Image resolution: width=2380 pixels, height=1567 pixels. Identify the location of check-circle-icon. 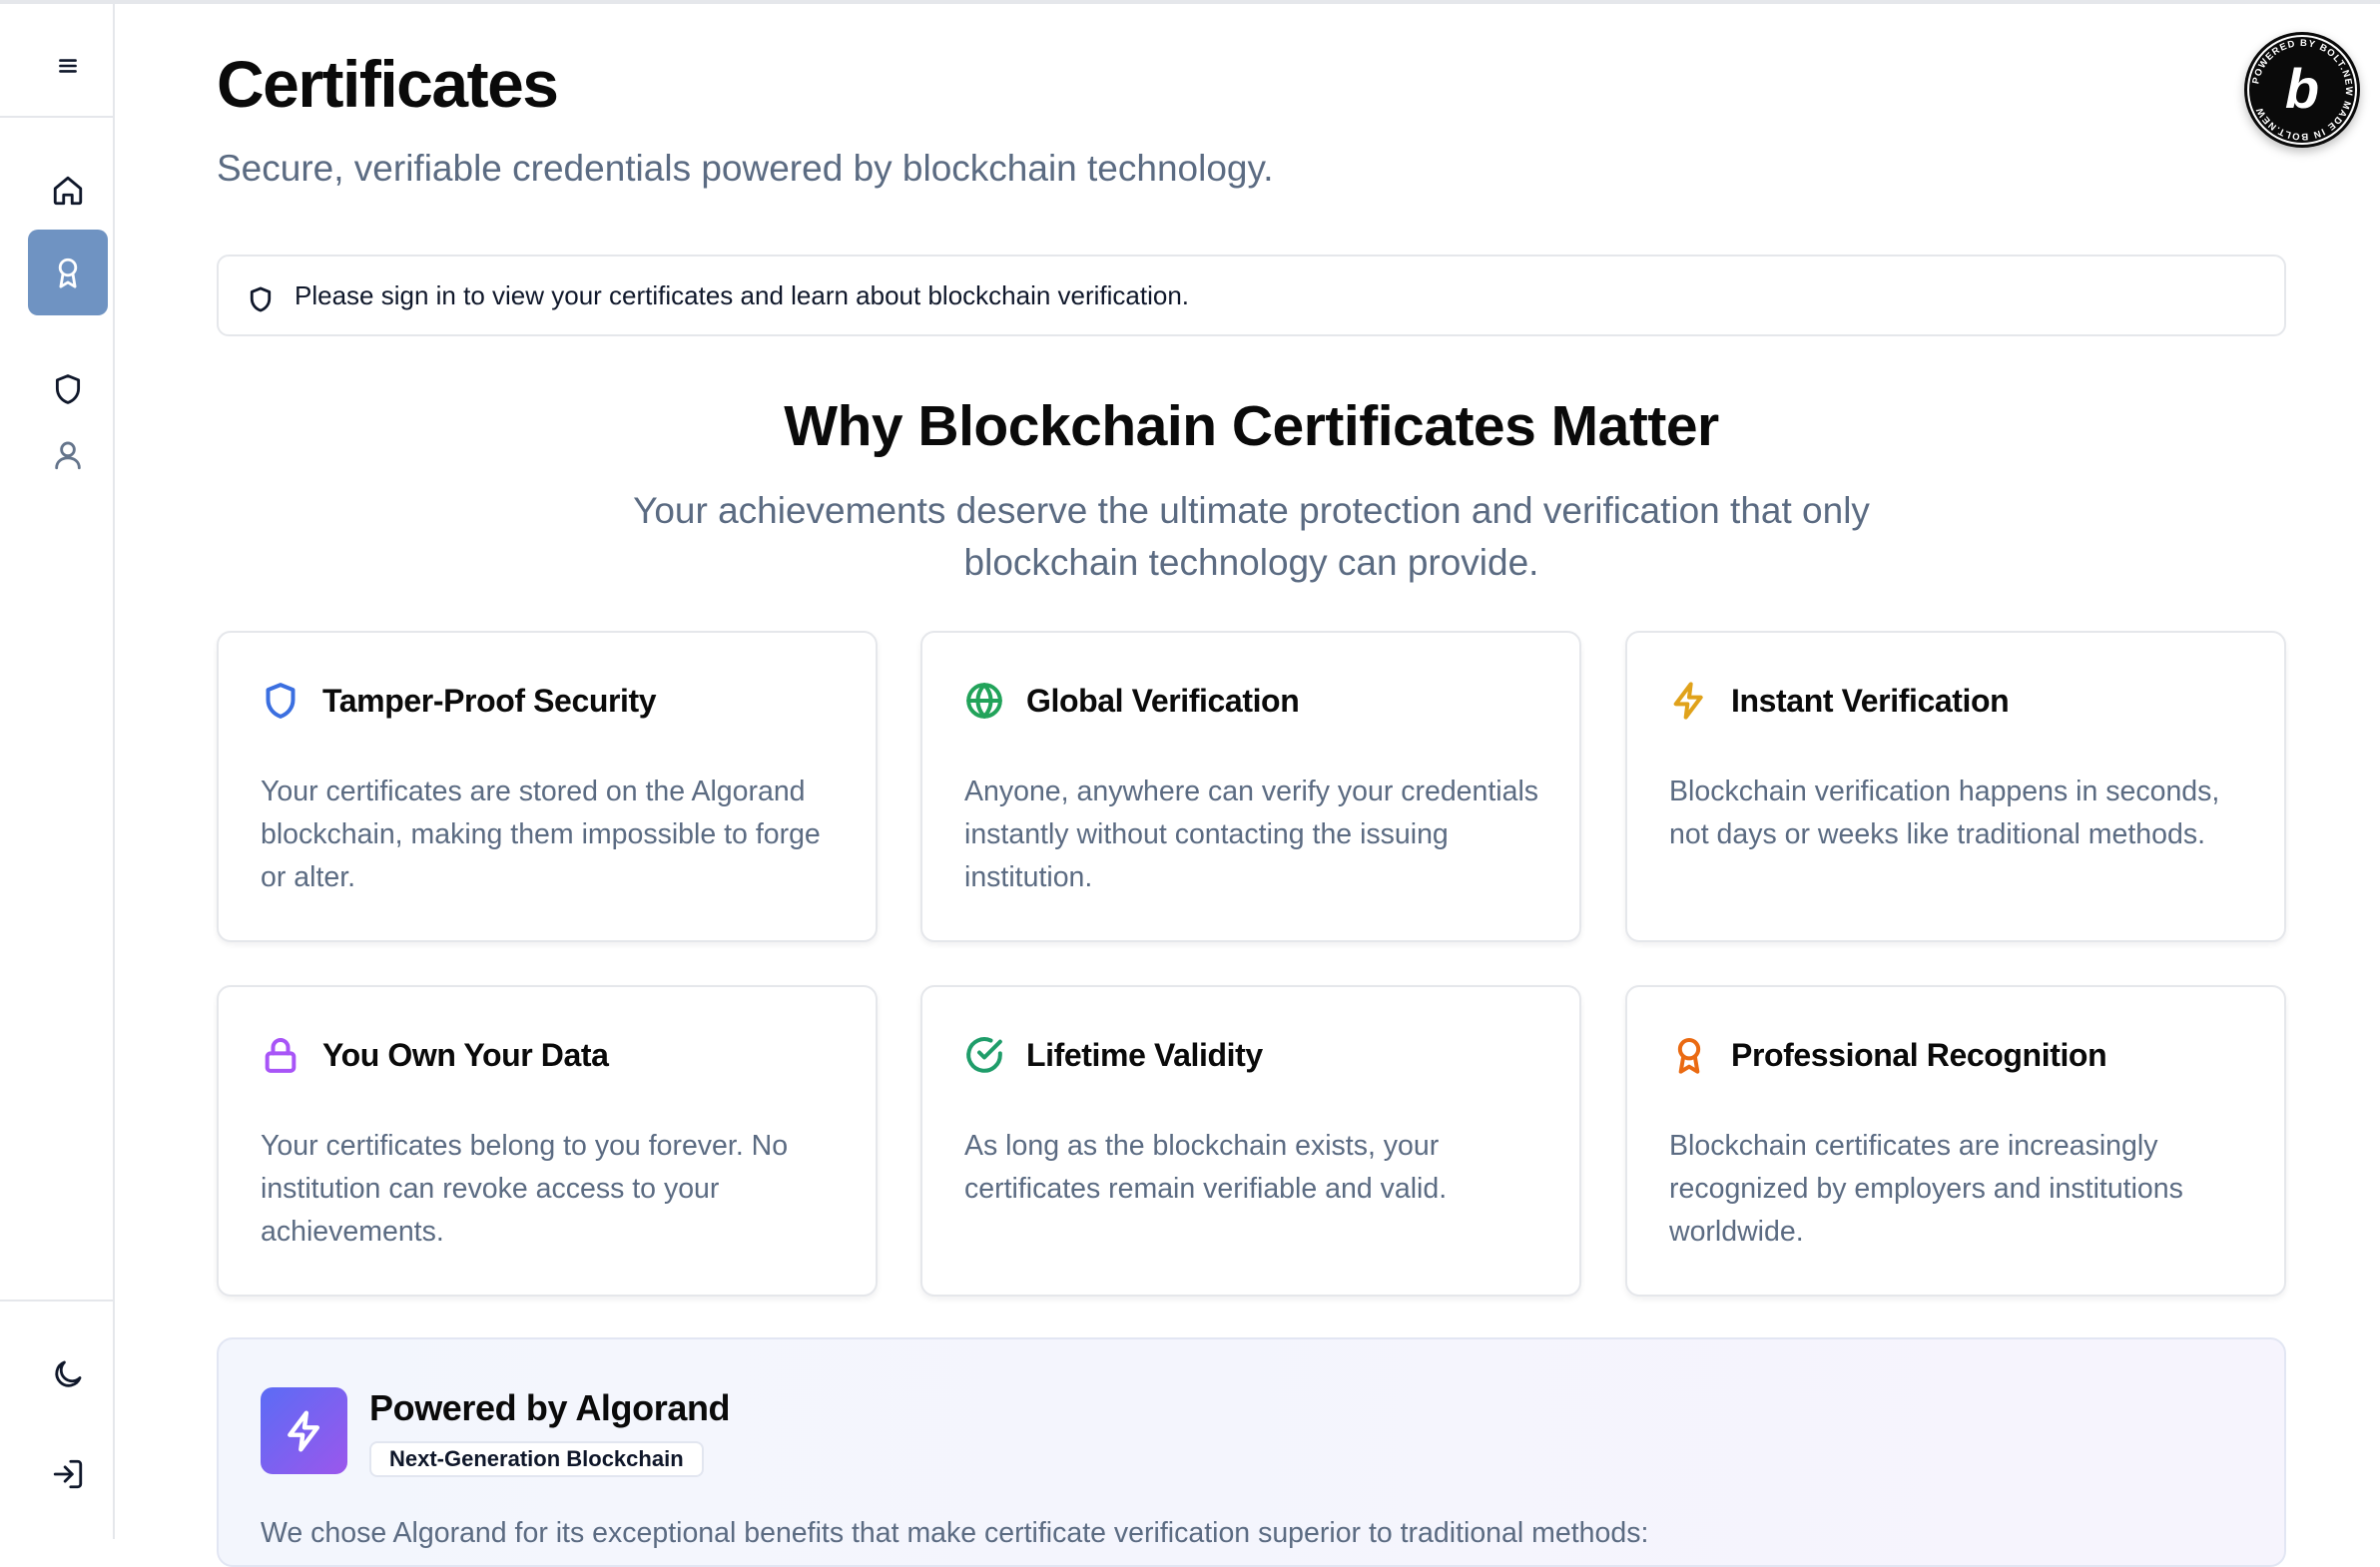
(984, 1055).